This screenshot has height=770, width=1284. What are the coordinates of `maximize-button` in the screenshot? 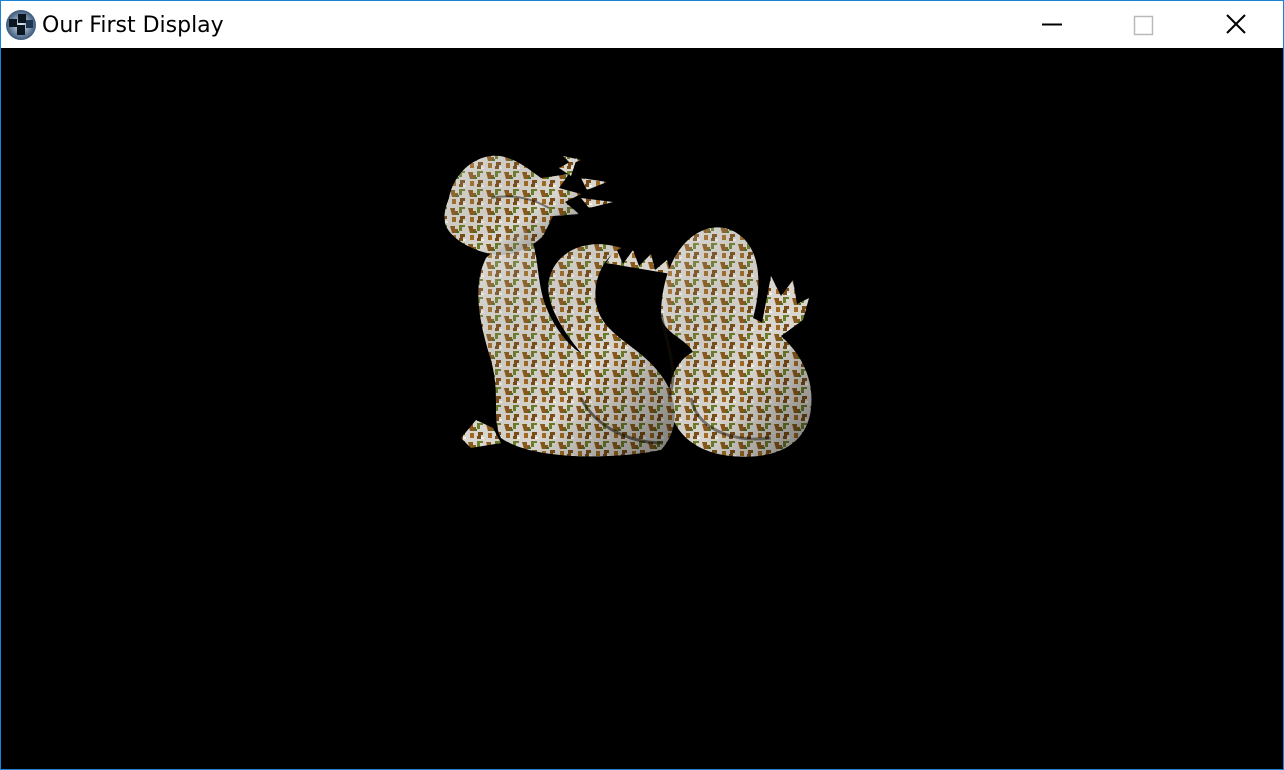 It's located at (1143, 24).